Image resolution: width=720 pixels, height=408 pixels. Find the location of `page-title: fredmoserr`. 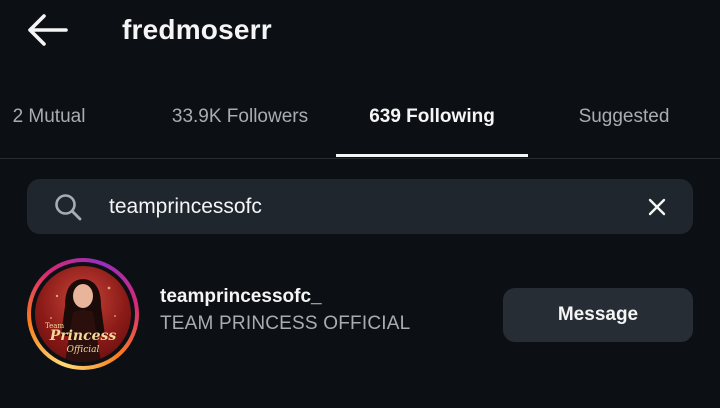

page-title: fredmoserr is located at coordinates (197, 29).